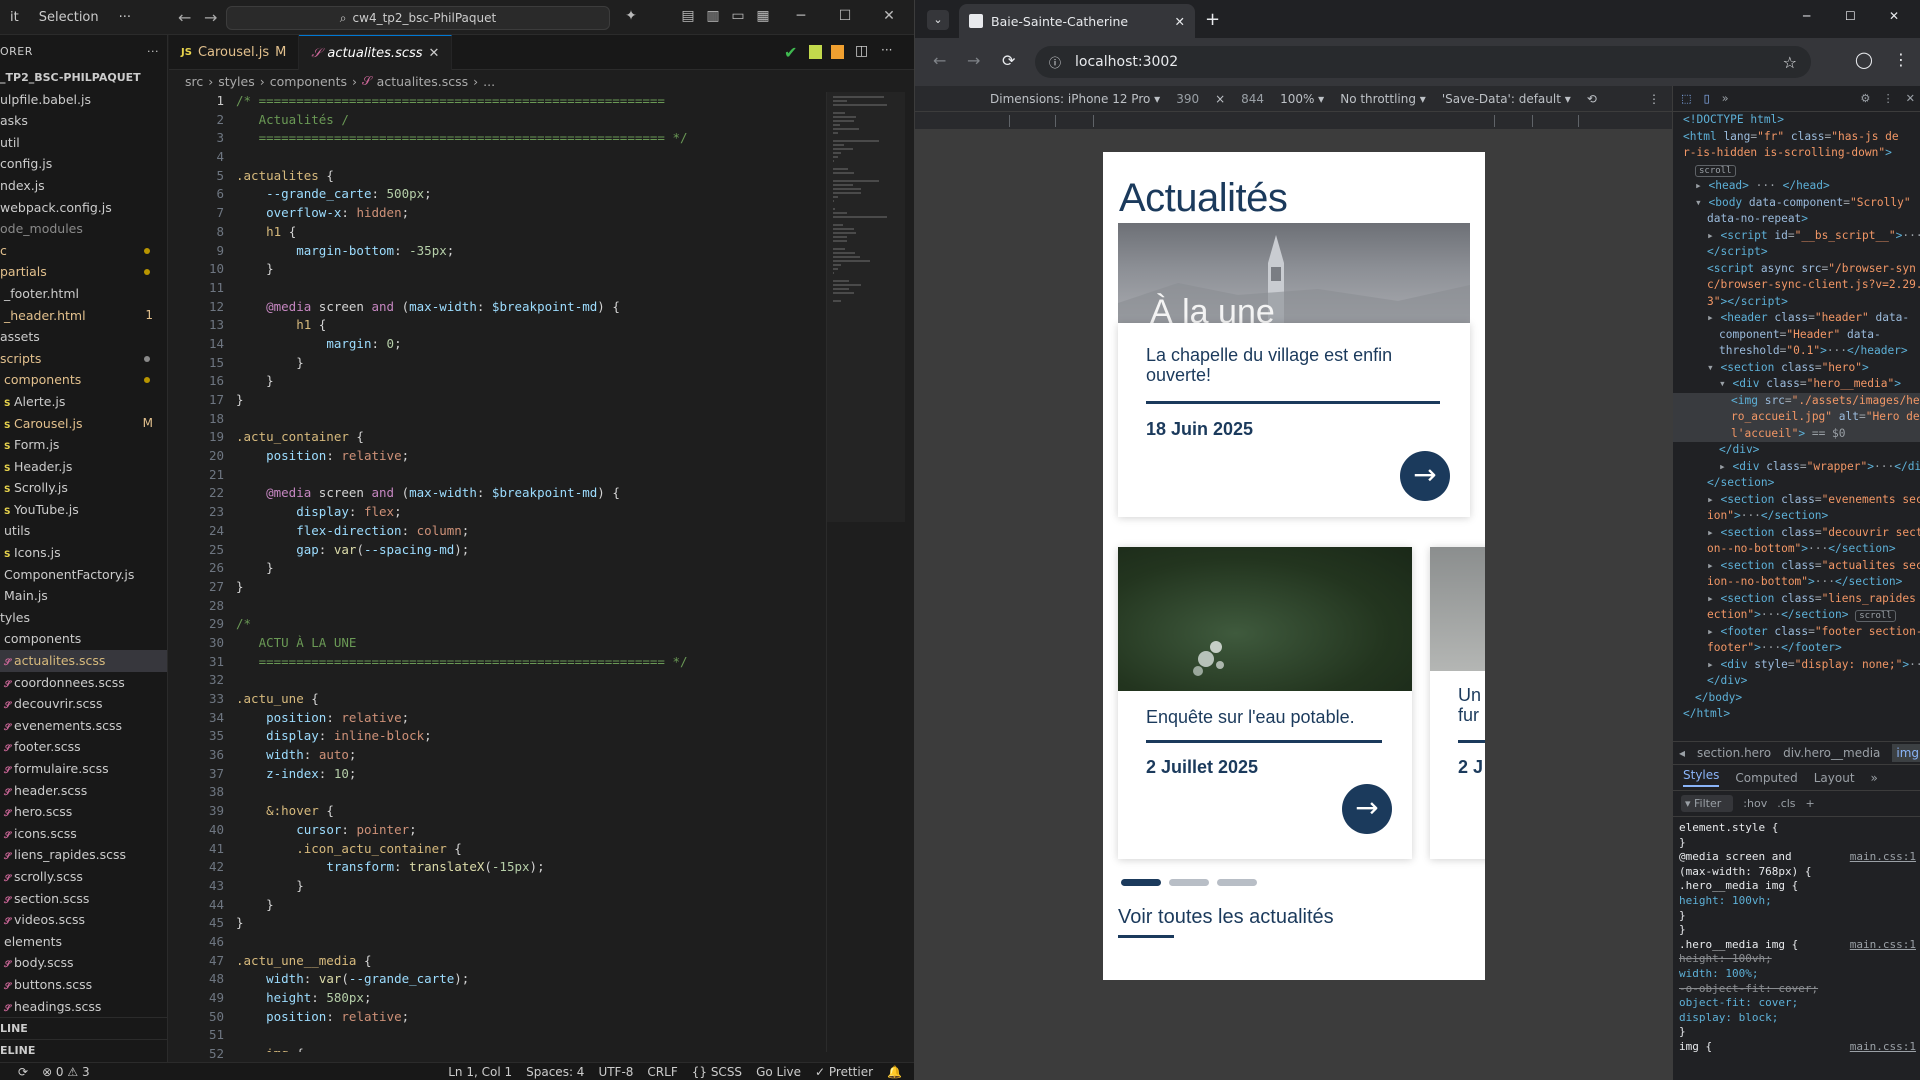 The image size is (1920, 1080). I want to click on dom-node: ion">···</section>, so click(1796, 516).